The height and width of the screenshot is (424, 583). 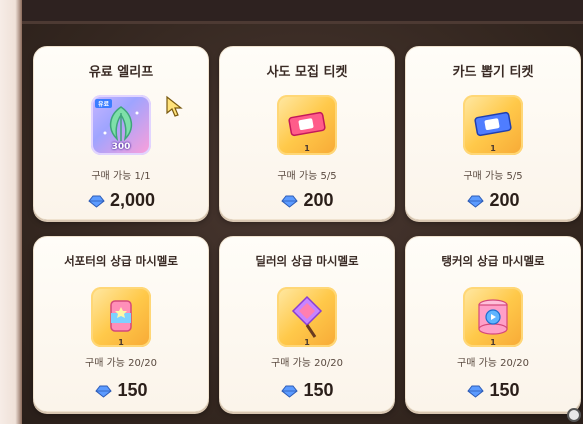 What do you see at coordinates (11, 212) in the screenshot?
I see `left-page-edge` at bounding box center [11, 212].